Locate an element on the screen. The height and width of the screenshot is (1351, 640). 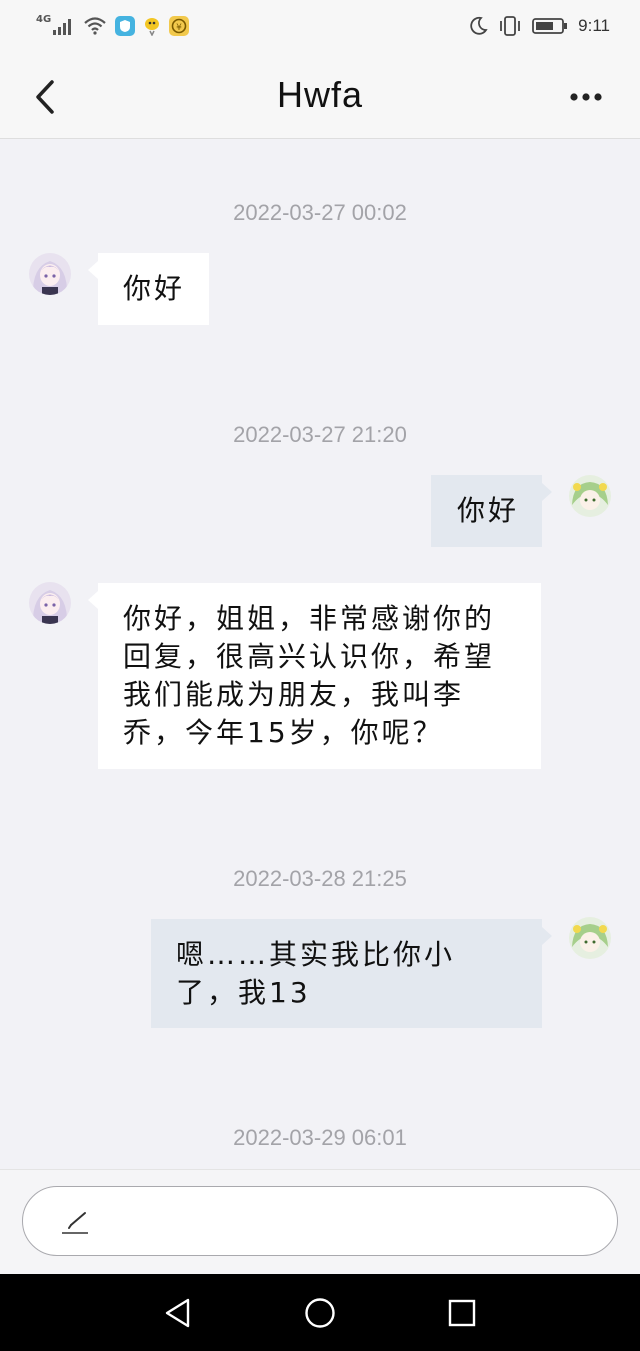
status-bar: 4G ¥ 9:11 is located at coordinates (320, 28).